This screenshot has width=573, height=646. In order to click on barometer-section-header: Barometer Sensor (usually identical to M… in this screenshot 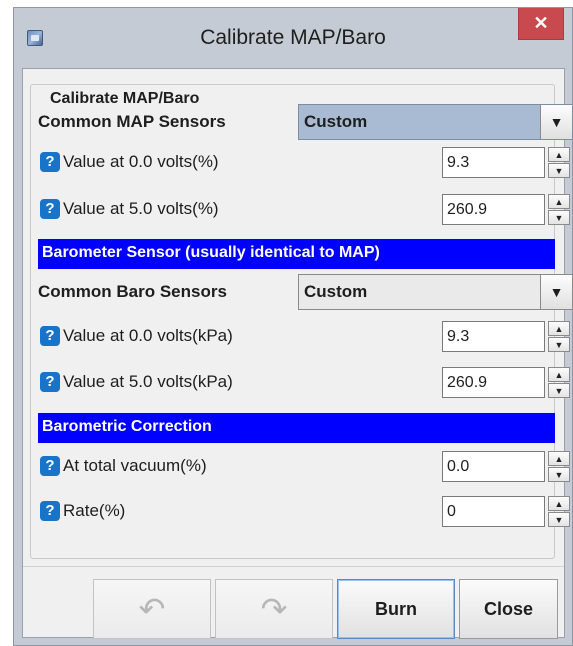, I will do `click(296, 254)`.